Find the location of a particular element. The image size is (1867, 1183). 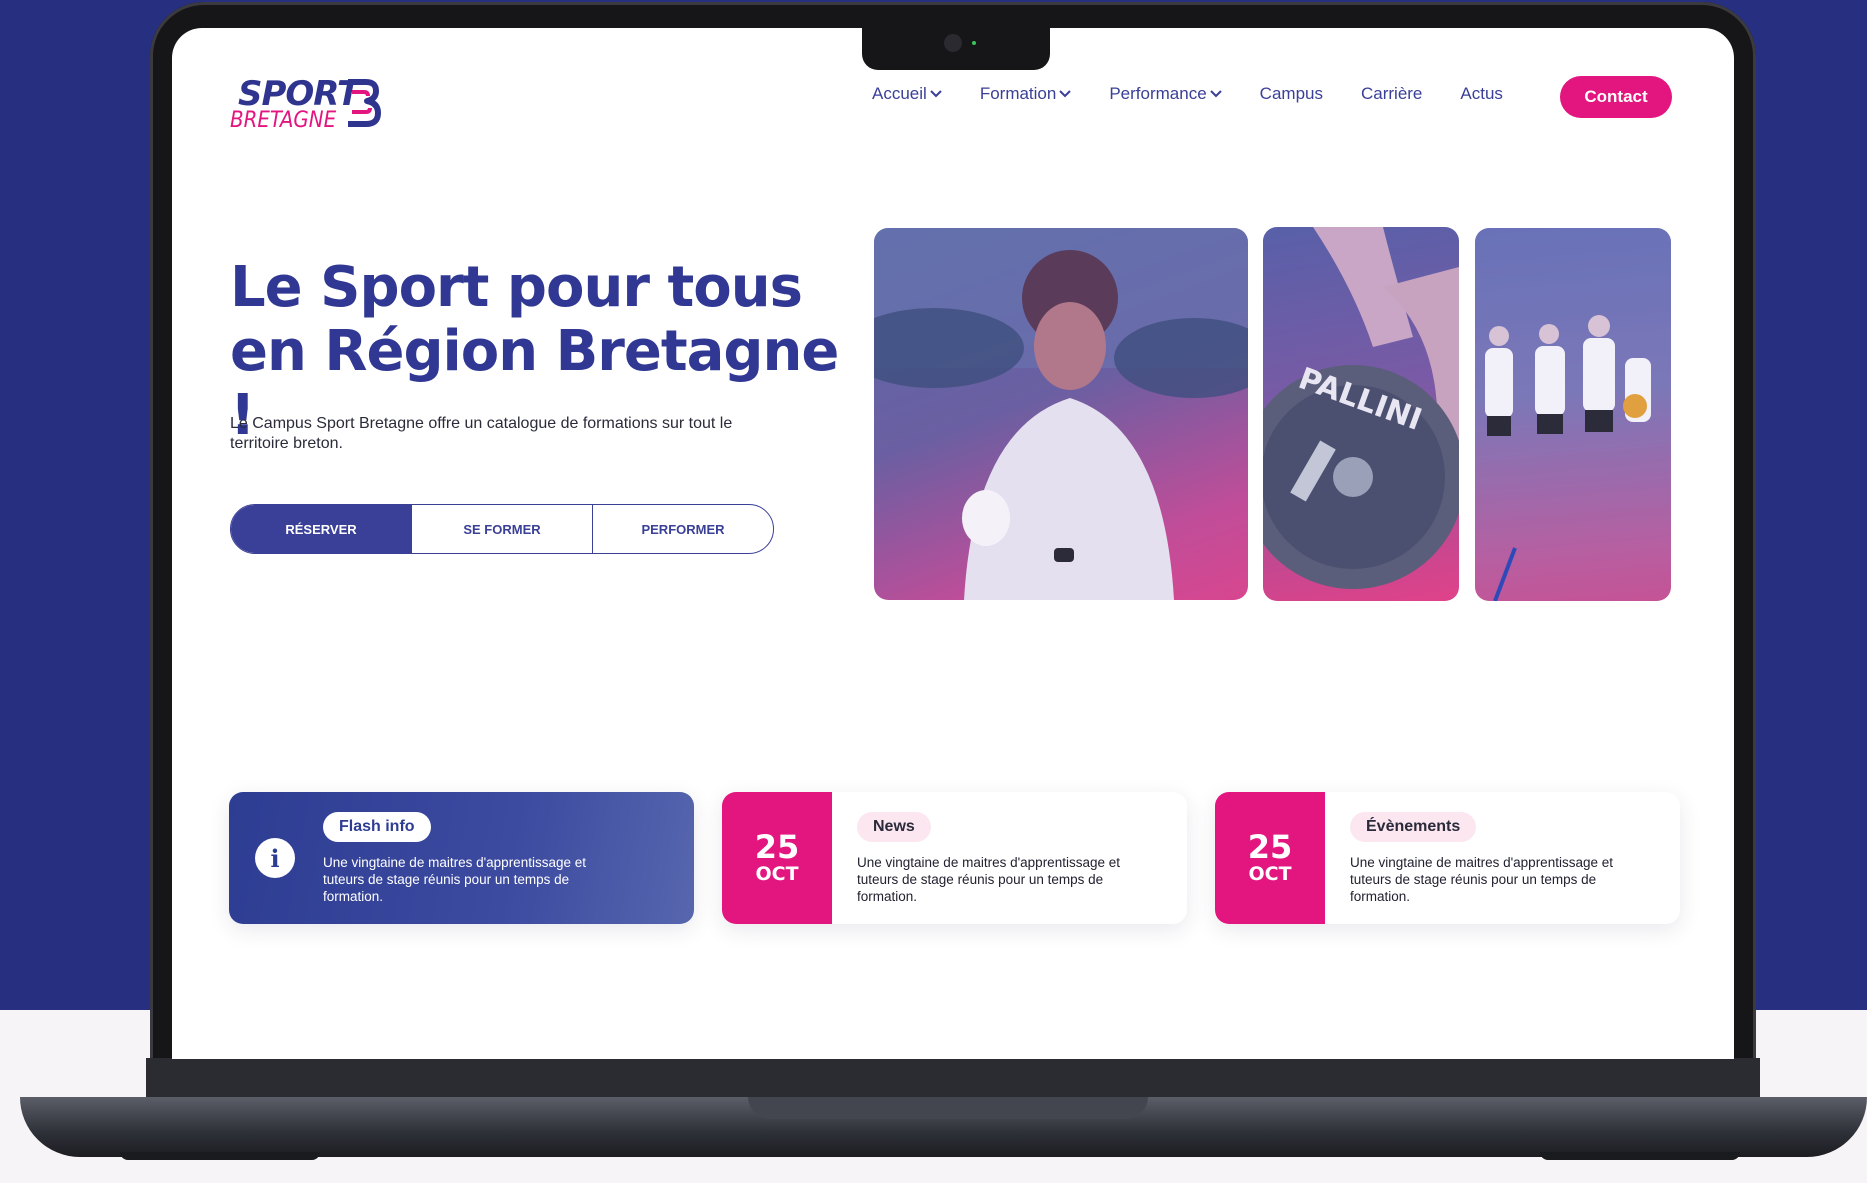

logo-wordmark-bretagne: BRETAGNE is located at coordinates (283, 120).